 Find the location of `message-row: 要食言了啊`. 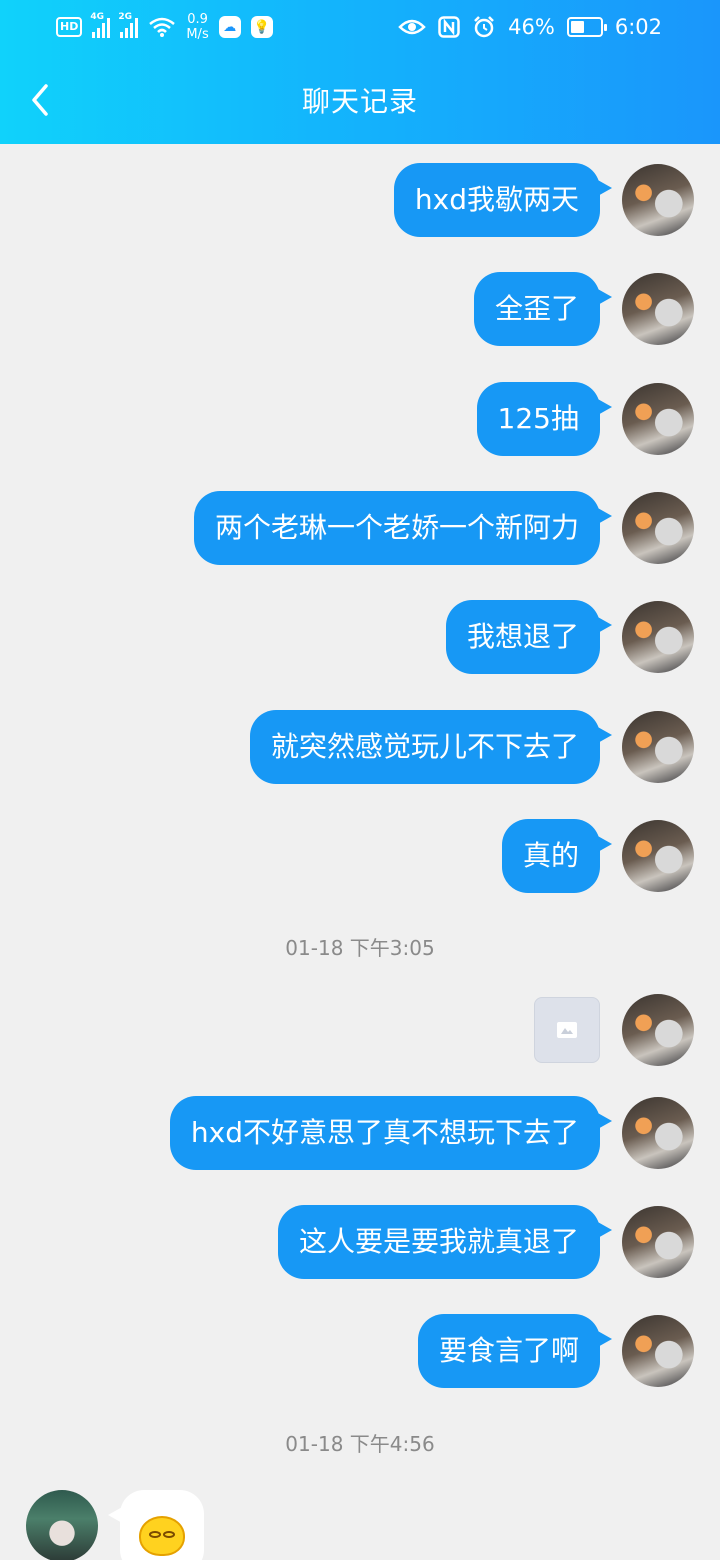

message-row: 要食言了啊 is located at coordinates (555, 1351).